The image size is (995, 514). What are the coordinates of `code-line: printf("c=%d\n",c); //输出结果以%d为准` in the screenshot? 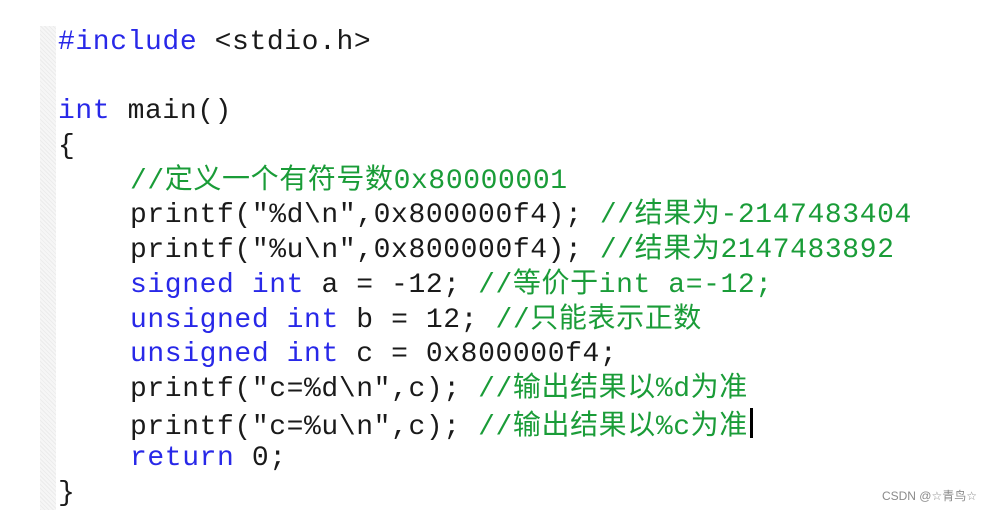 It's located at (485, 390).